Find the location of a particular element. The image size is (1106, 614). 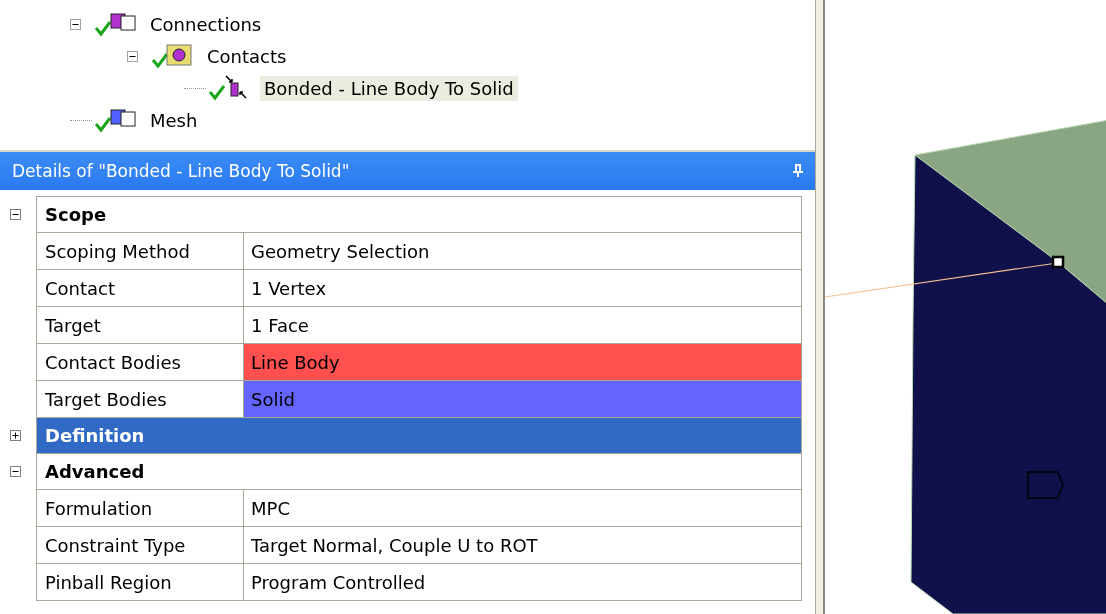

property-label: Formulation is located at coordinates (140, 508).